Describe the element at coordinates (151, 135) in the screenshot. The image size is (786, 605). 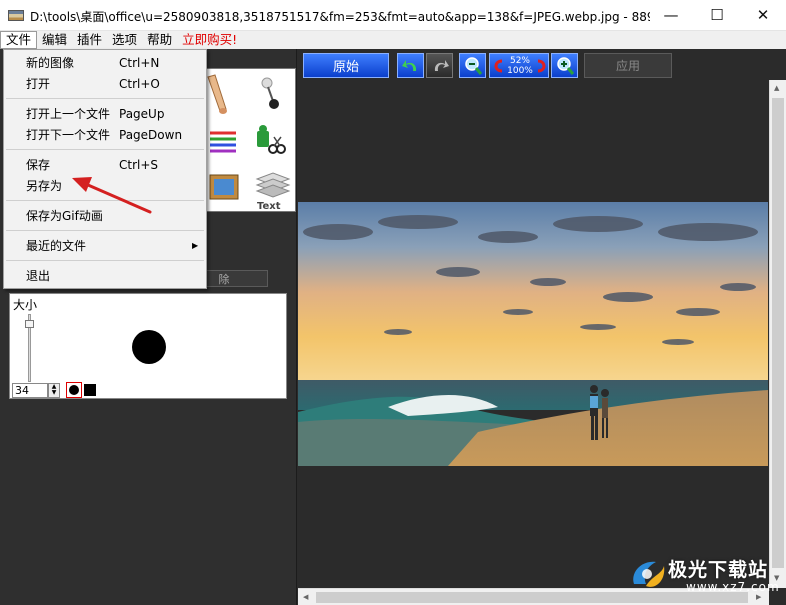
I see `menu-item-shortcut: PageDown` at that location.